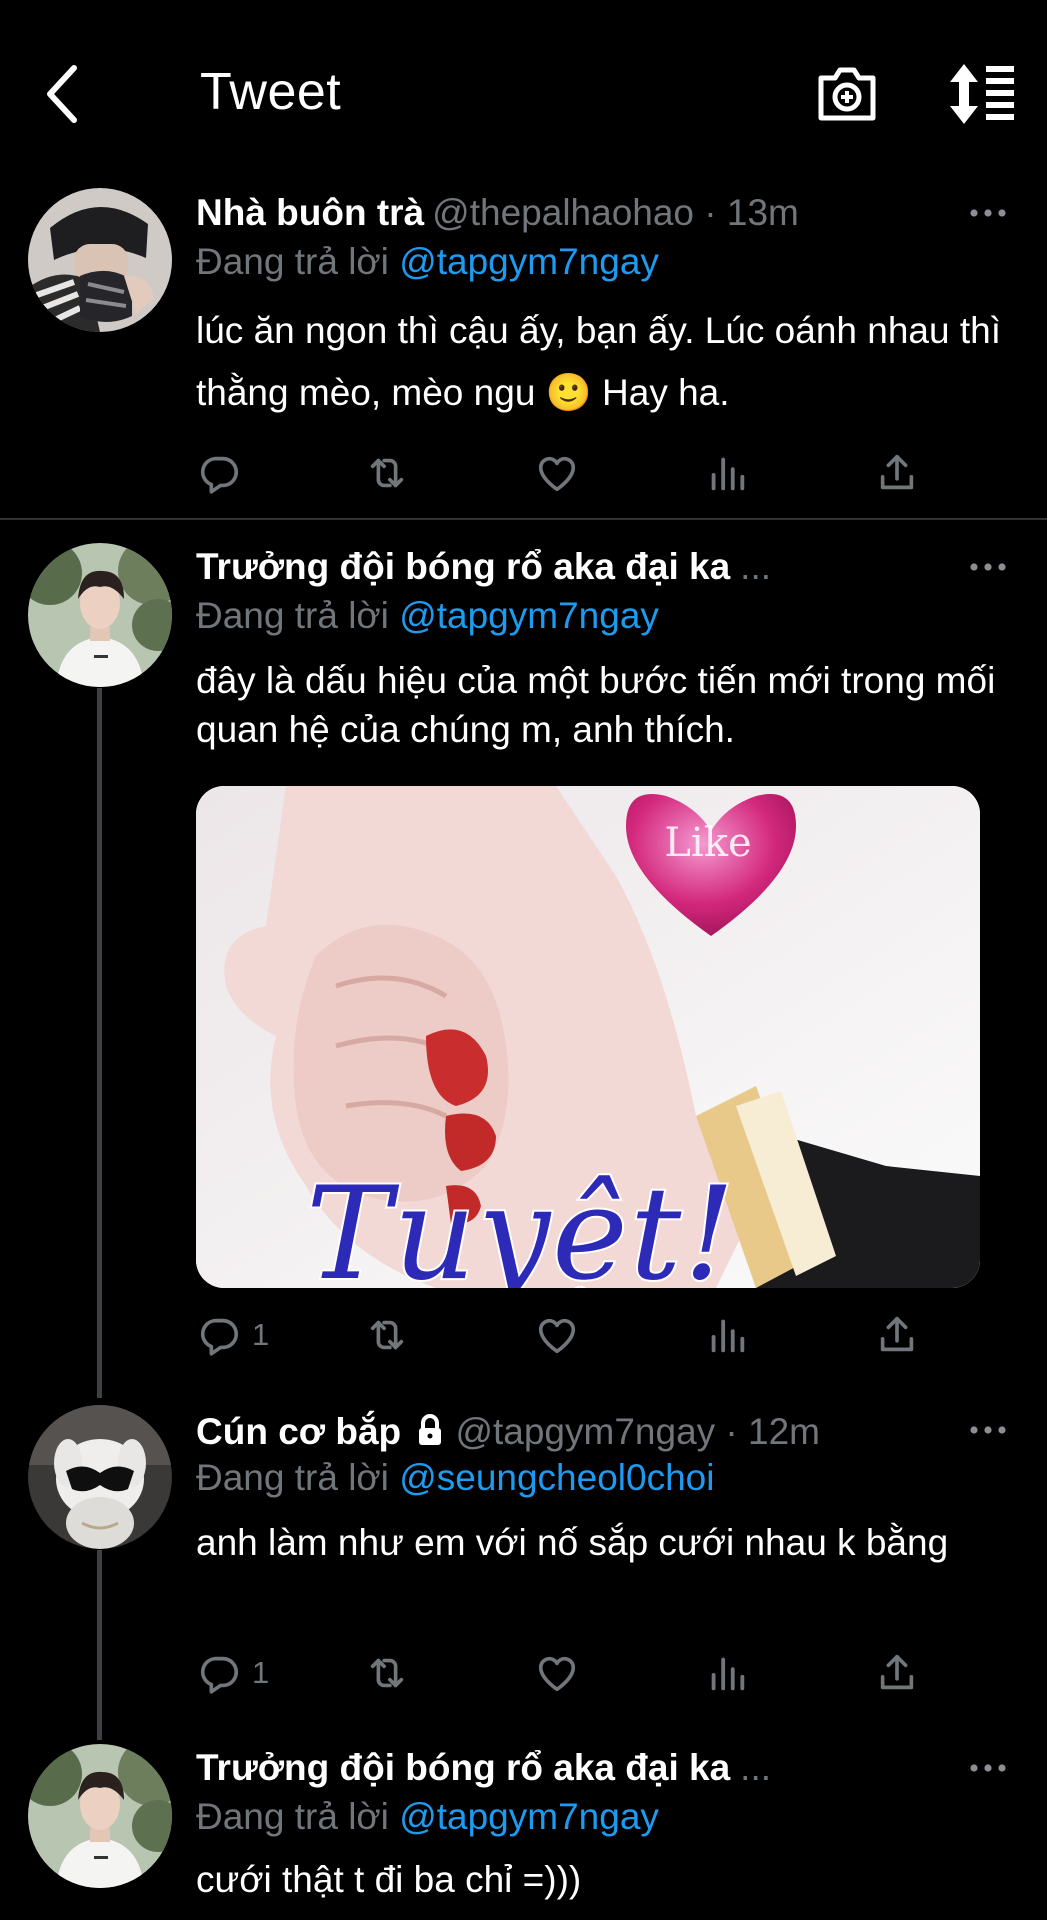  I want to click on lock-icon, so click(430, 1429).